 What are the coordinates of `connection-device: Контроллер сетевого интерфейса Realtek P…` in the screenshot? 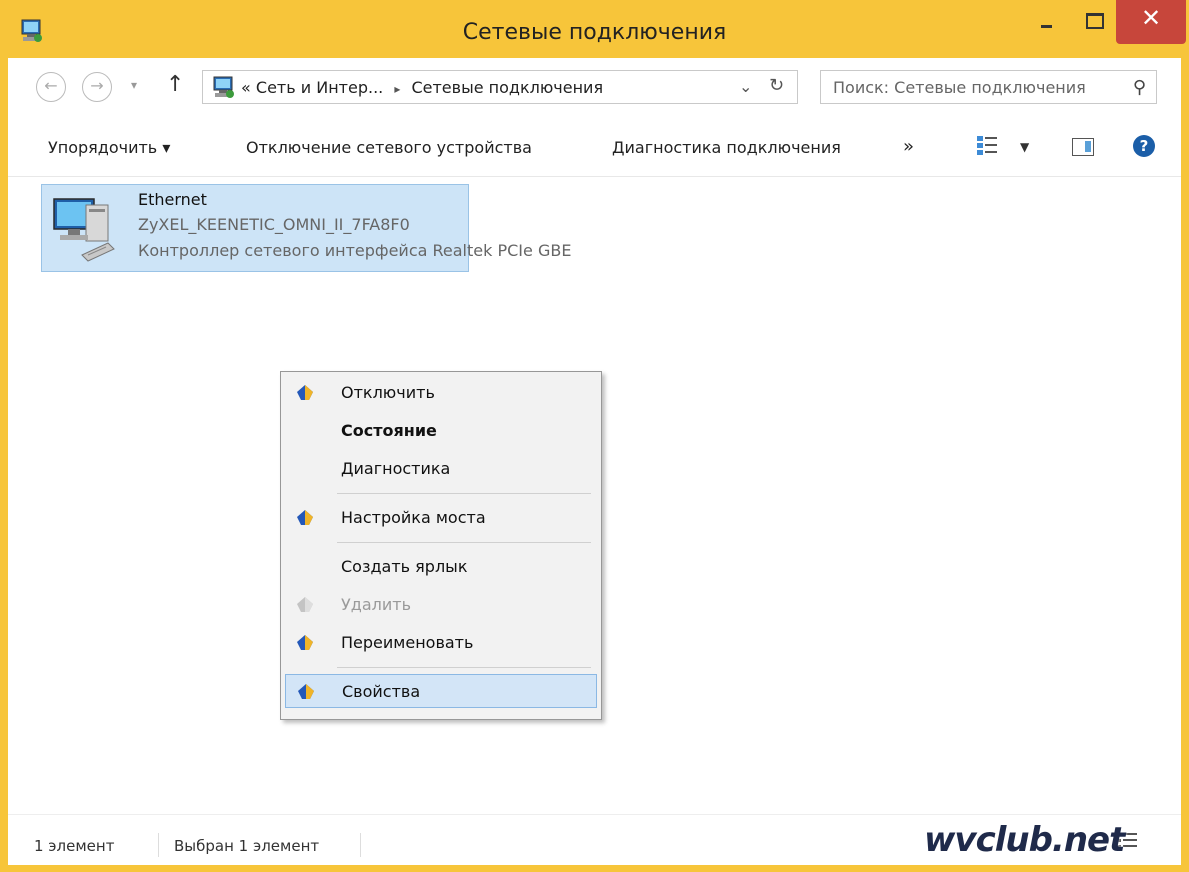 It's located at (355, 250).